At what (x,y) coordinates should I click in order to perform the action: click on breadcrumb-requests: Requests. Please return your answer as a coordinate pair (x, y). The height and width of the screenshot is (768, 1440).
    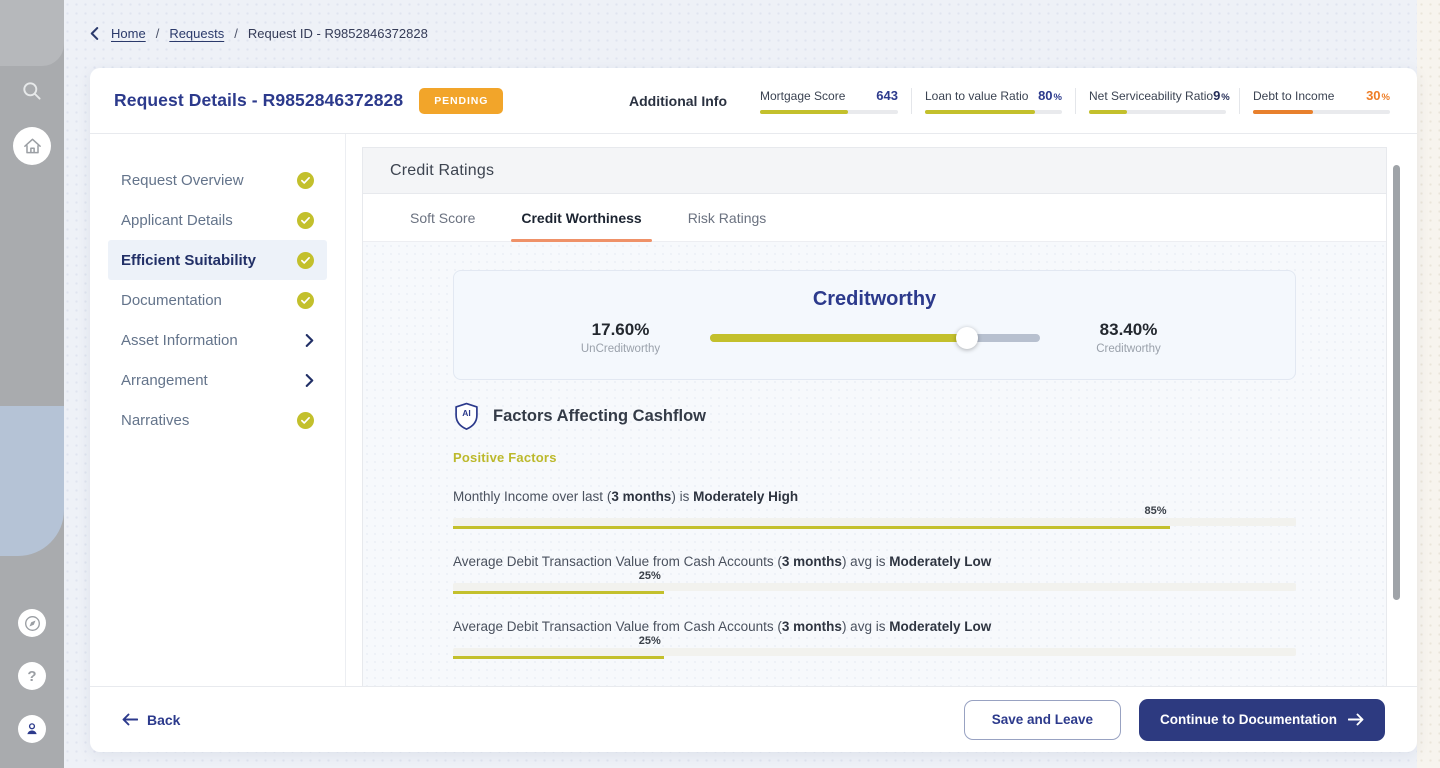
    Looking at the image, I should click on (196, 33).